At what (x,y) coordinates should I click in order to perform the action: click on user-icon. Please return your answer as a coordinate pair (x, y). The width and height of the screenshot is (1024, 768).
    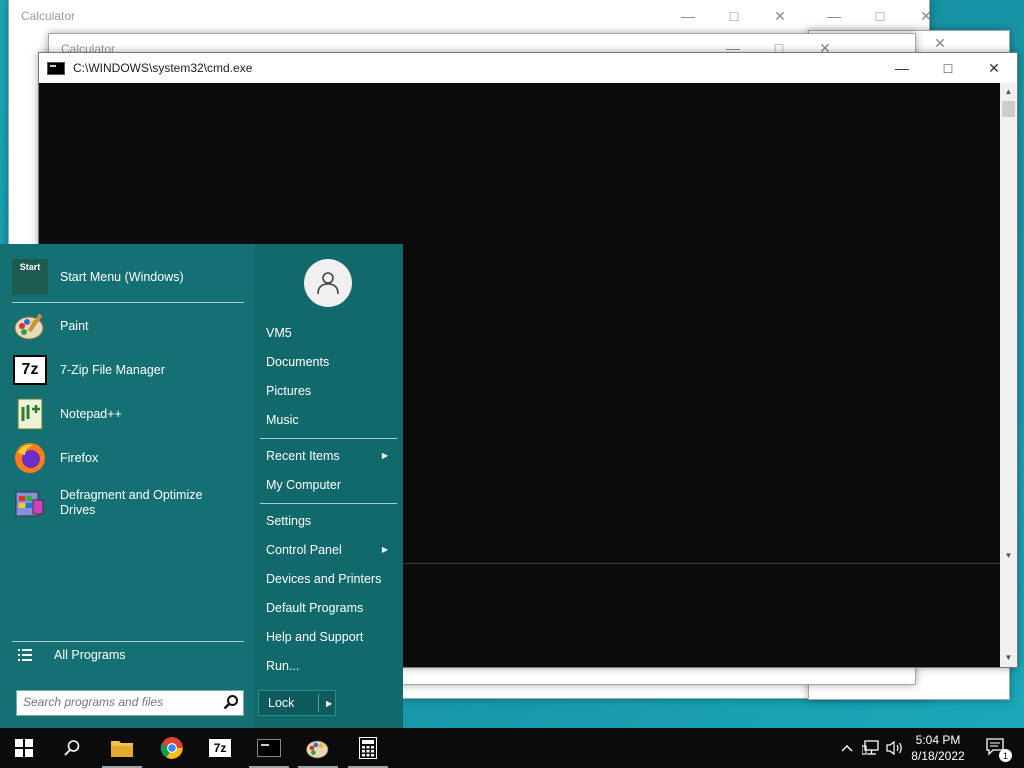
    Looking at the image, I should click on (328, 283).